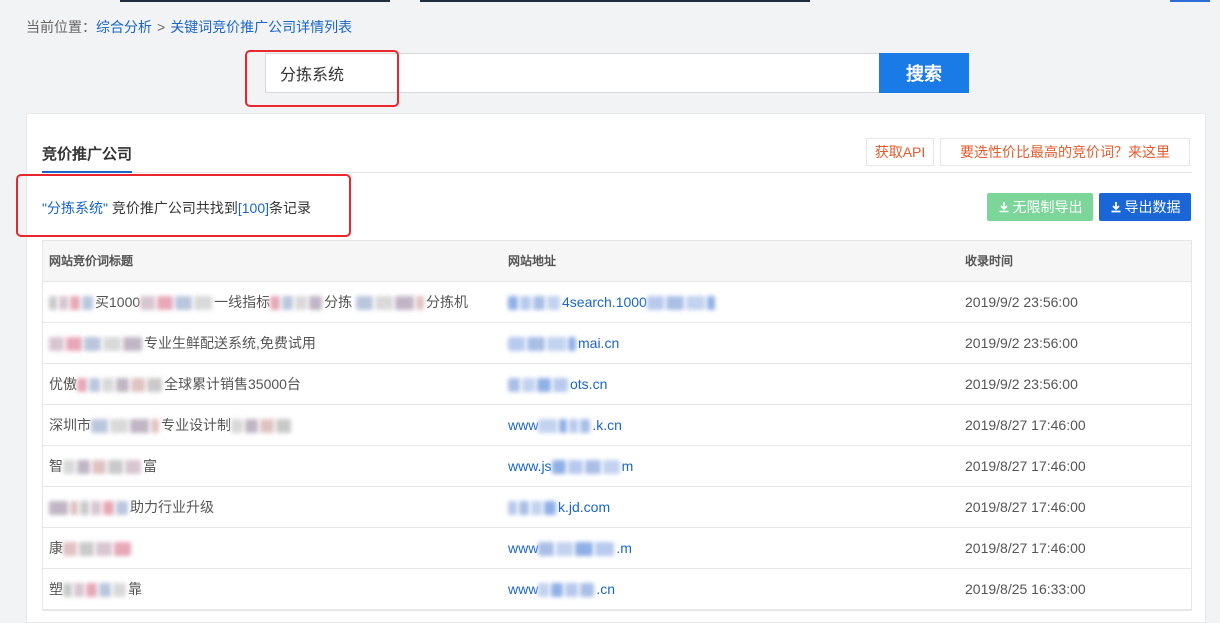  I want to click on get-api-button: 获取API, so click(900, 152).